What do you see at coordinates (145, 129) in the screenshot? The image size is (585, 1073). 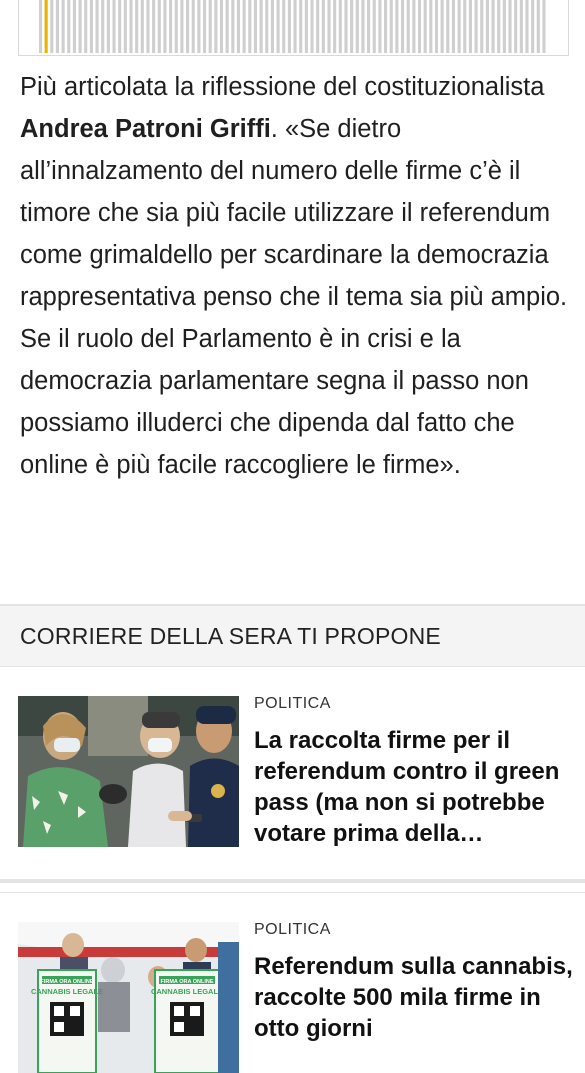 I see `author-name: Andrea Patroni Griffi` at bounding box center [145, 129].